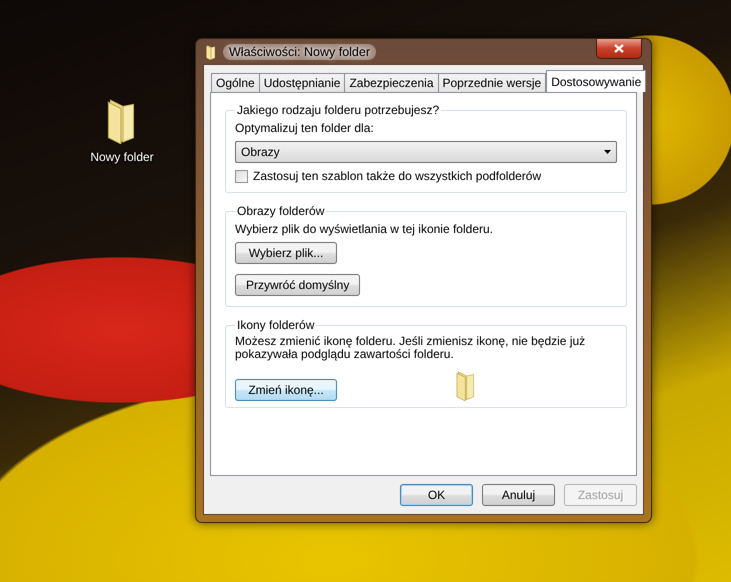 The image size is (731, 582). What do you see at coordinates (436, 495) in the screenshot?
I see `dialog-button: OK` at bounding box center [436, 495].